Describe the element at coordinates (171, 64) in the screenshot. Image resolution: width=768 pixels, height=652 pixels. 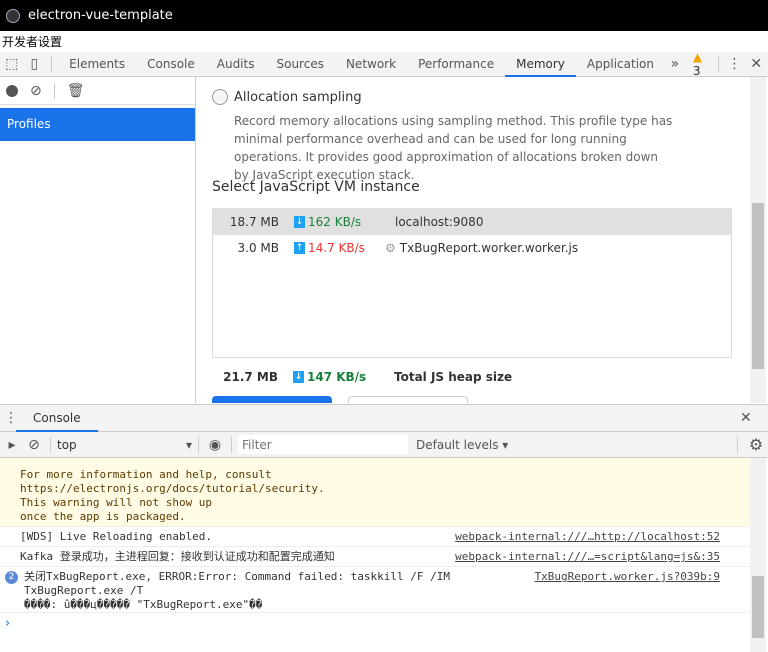
I see `tab-console: Console` at that location.